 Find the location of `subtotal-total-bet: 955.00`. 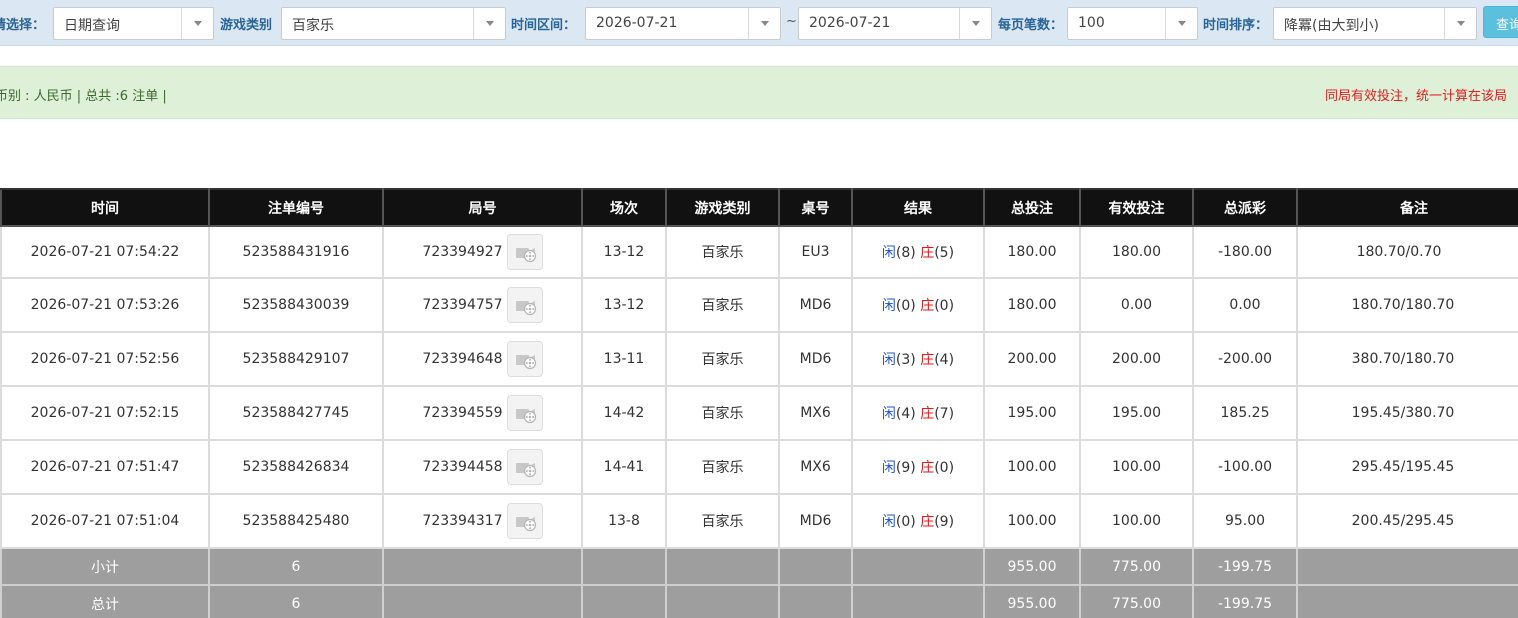

subtotal-total-bet: 955.00 is located at coordinates (1032, 566).